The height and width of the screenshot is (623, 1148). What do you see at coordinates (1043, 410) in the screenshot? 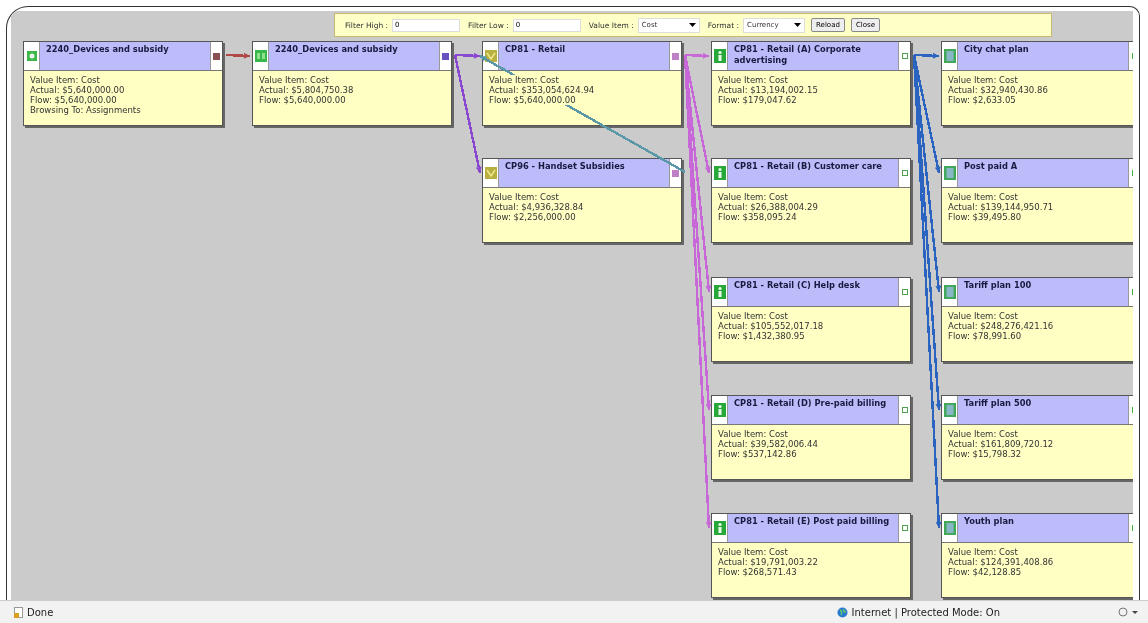
I see `node-title: Tariff plan 500` at bounding box center [1043, 410].